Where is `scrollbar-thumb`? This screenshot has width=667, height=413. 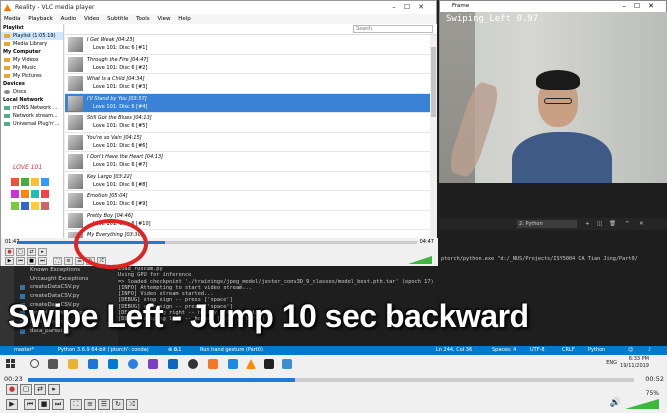
scrollbar-thumb is located at coordinates (433, 82).